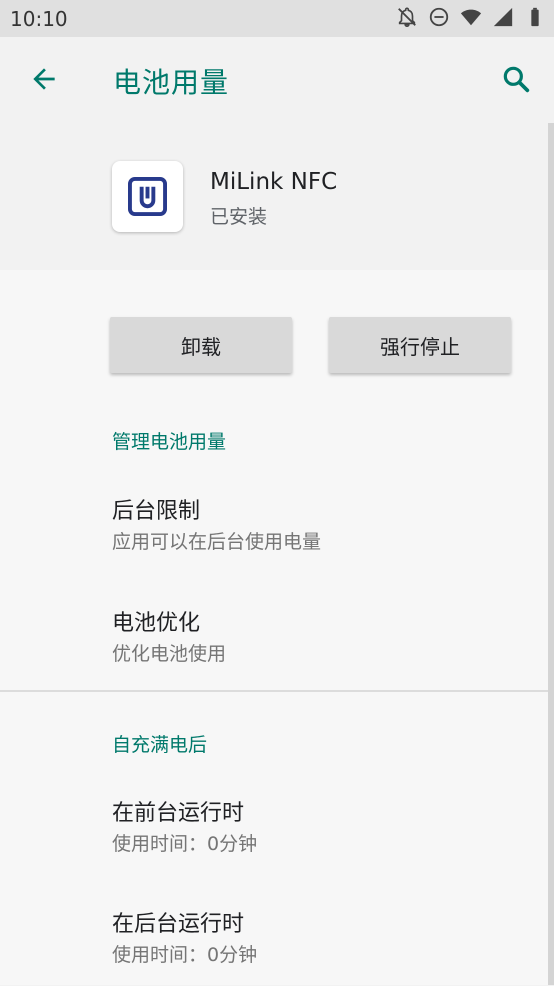  What do you see at coordinates (239, 217) in the screenshot?
I see `app-install-status: 已安装` at bounding box center [239, 217].